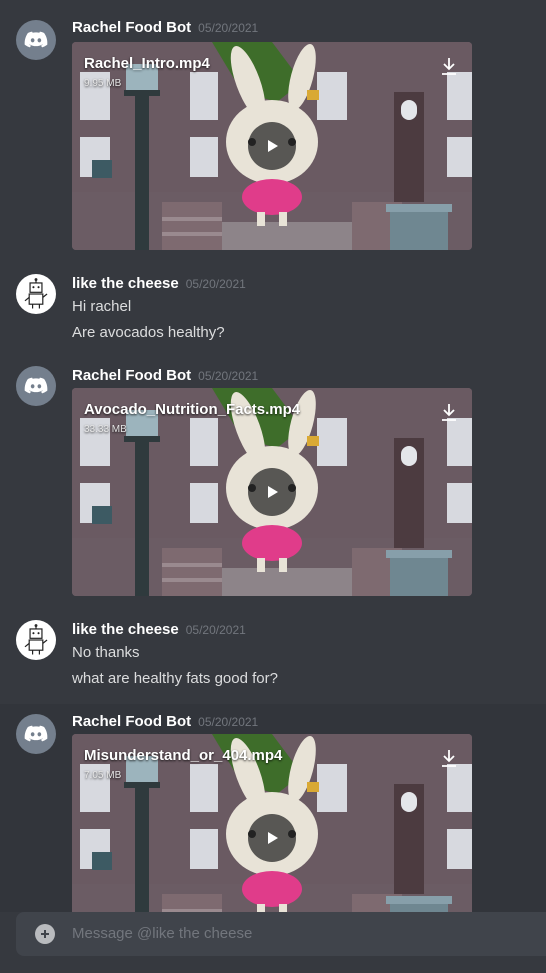  Describe the element at coordinates (148, 332) in the screenshot. I see `message-text: Are avocados healthy?` at that location.